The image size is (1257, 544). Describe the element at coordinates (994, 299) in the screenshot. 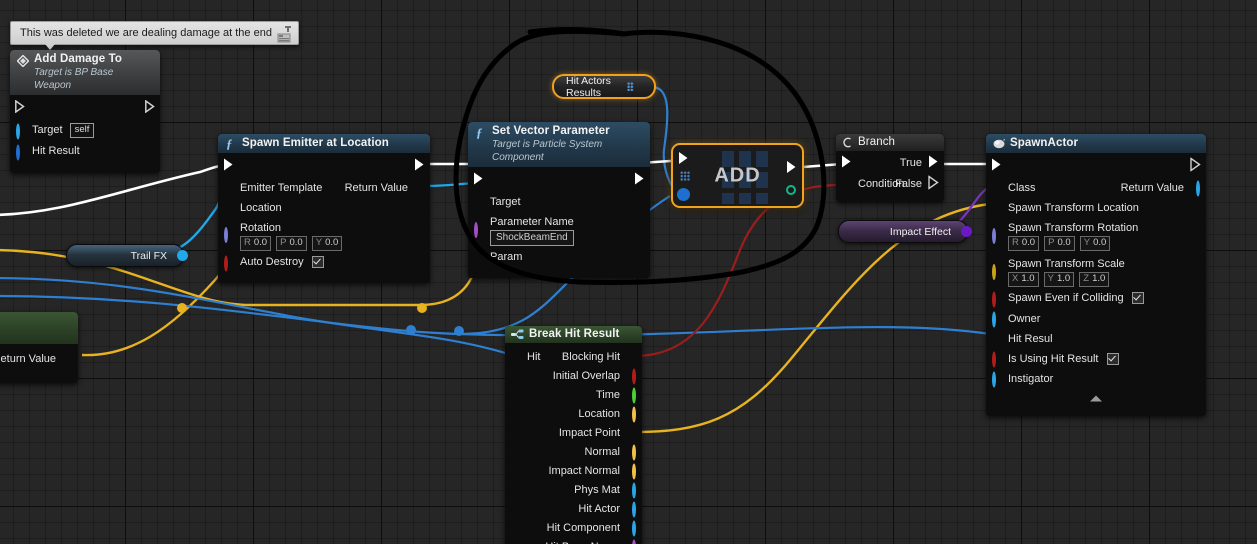

I see `spawn-even-if-colliding-pin-icon` at that location.